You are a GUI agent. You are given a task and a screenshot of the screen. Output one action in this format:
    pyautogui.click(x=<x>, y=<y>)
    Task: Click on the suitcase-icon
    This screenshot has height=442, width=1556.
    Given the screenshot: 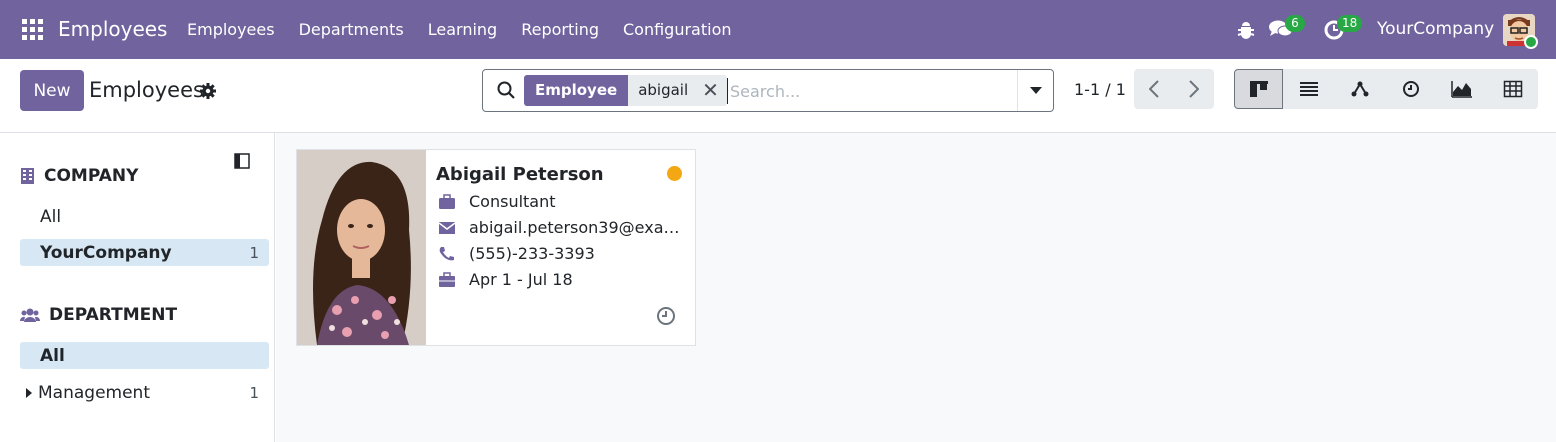 What is the action you would take?
    pyautogui.click(x=447, y=279)
    